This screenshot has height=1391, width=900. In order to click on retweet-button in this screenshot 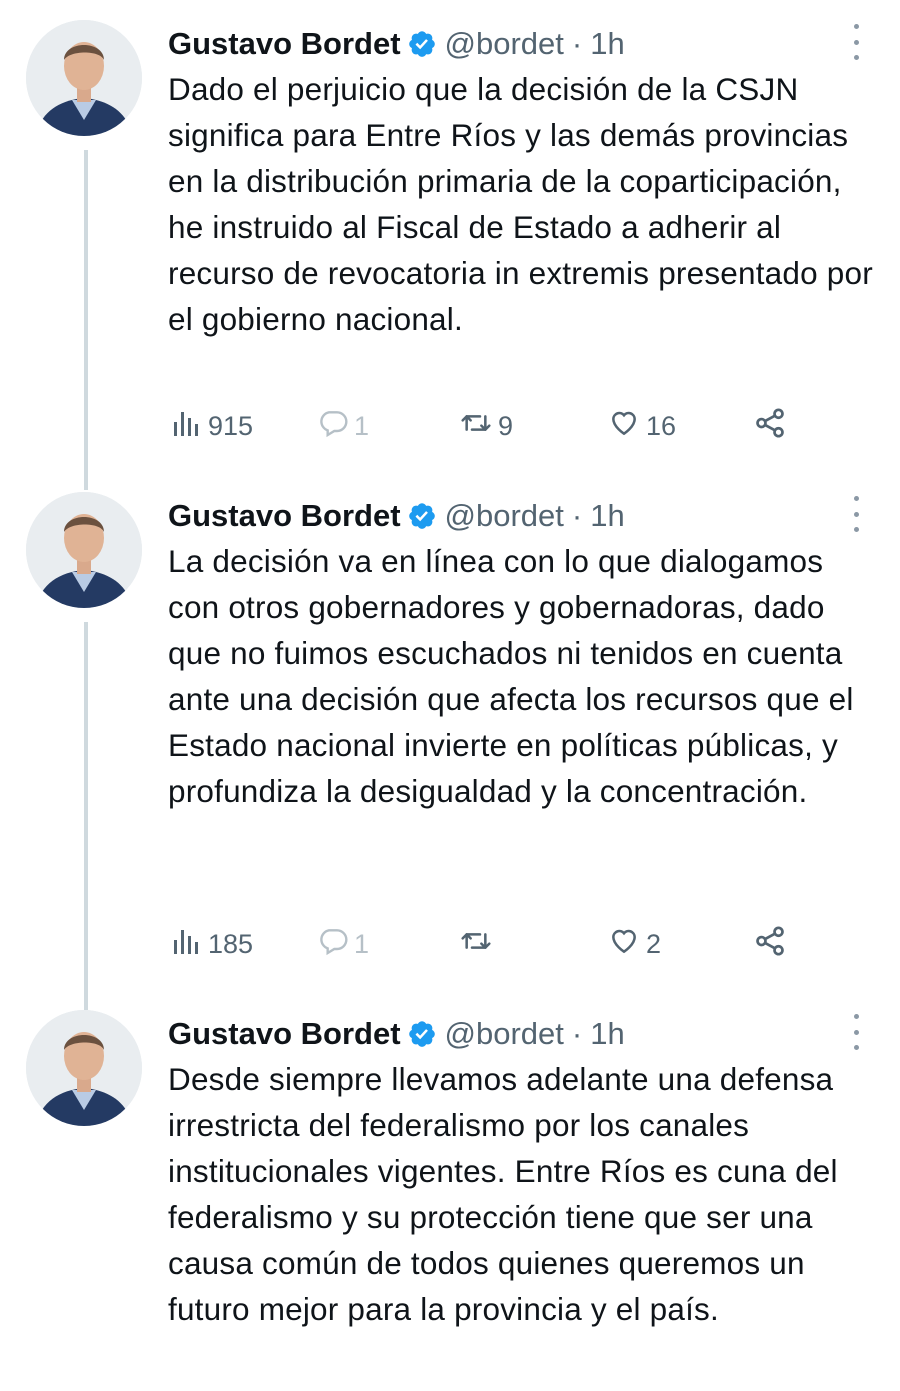, I will do `click(478, 944)`.